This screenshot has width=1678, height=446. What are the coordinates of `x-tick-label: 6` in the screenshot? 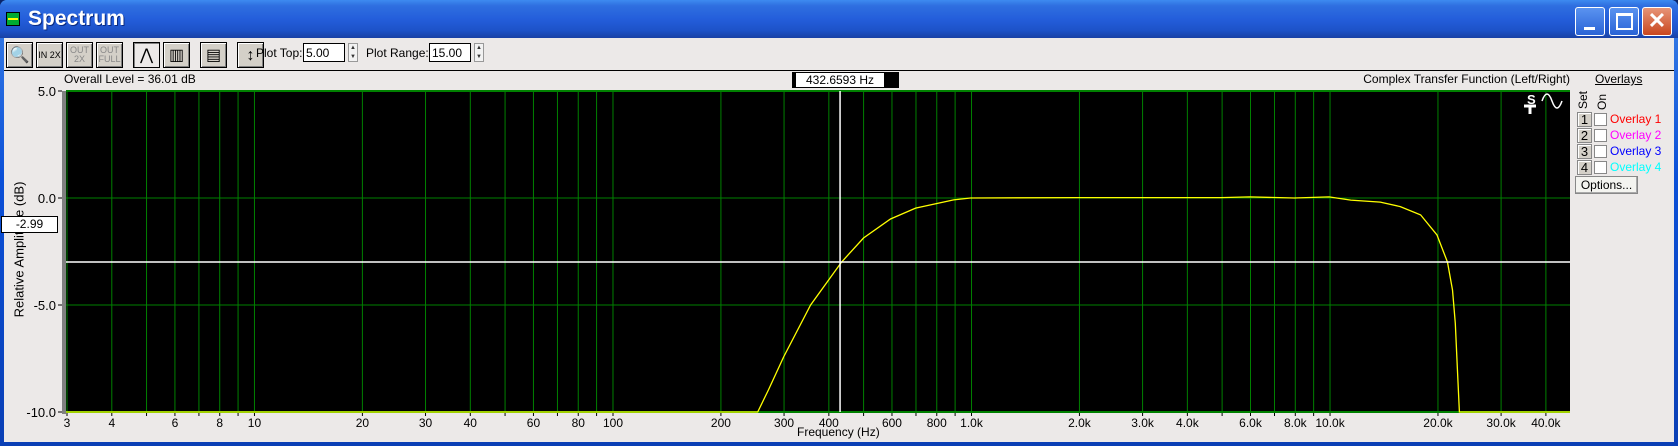 It's located at (175, 423).